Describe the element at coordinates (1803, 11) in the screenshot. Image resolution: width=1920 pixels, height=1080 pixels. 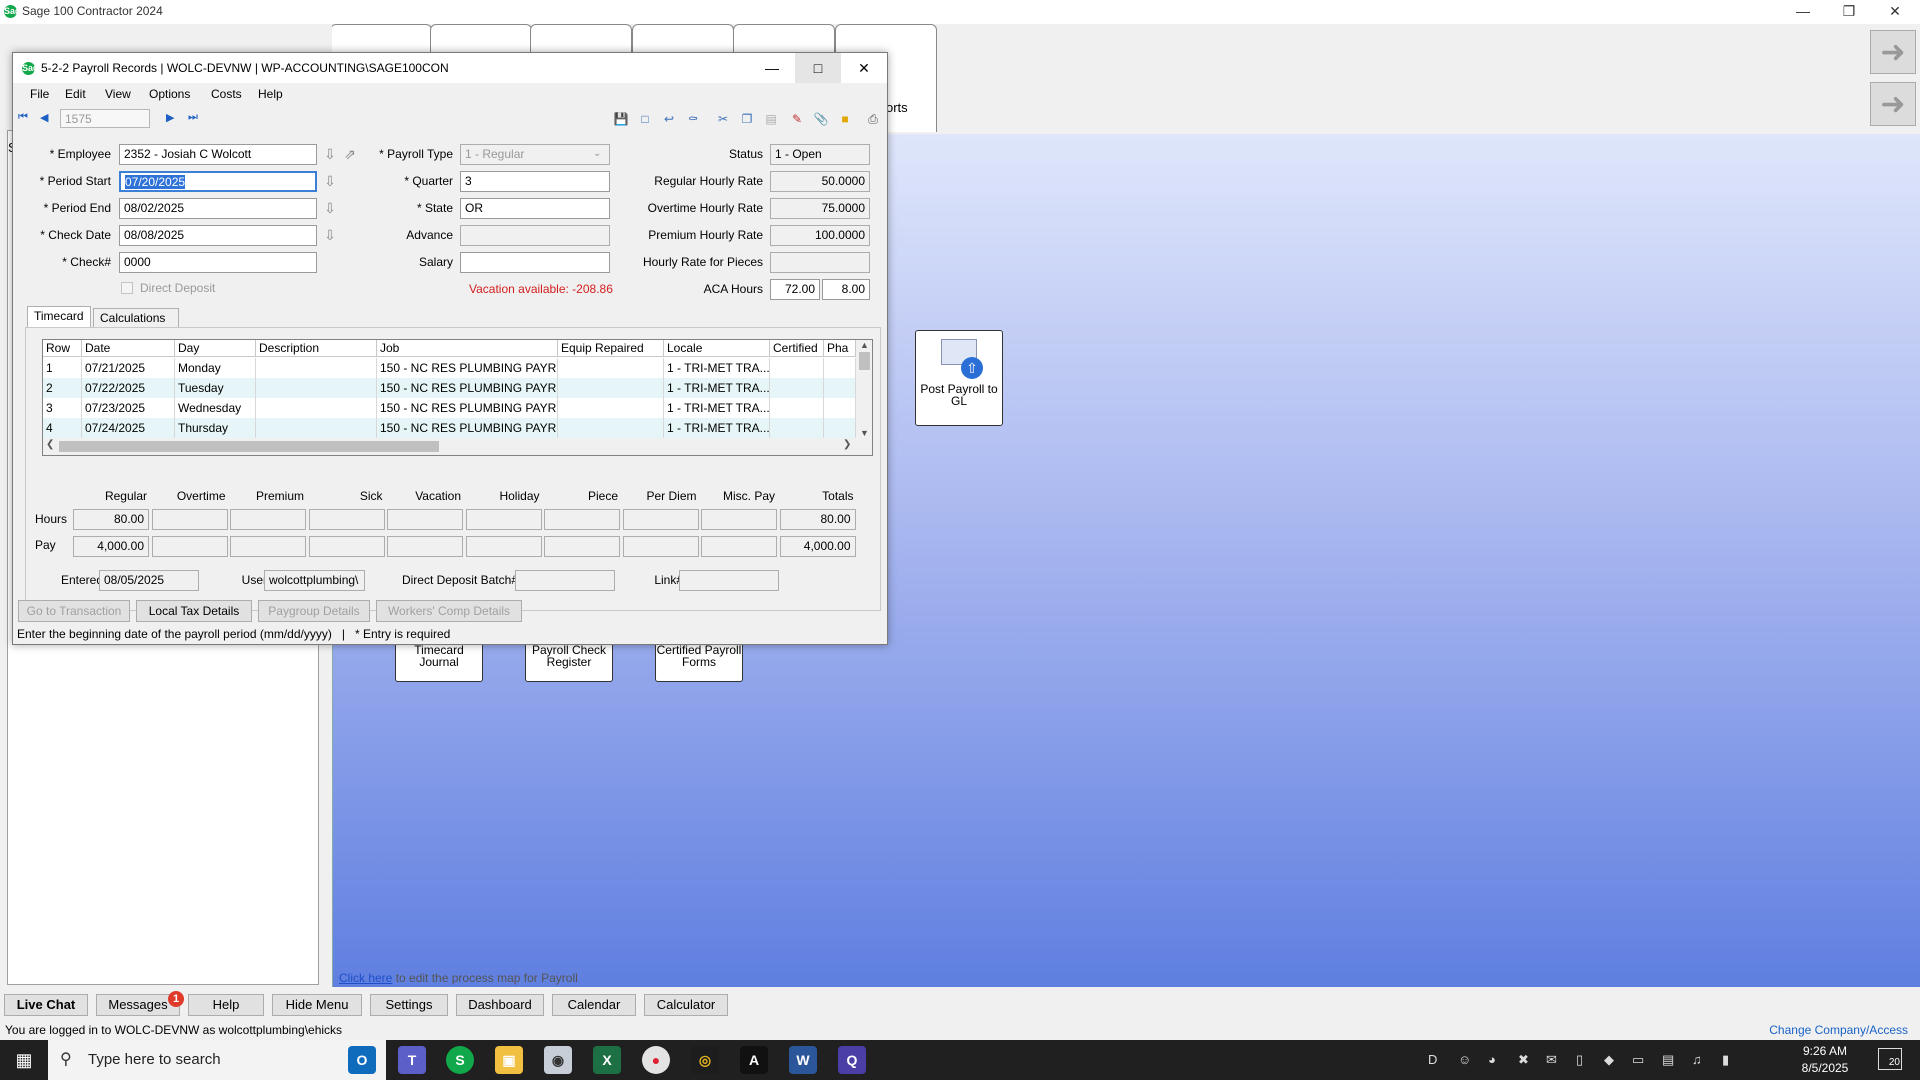
I see `minimize-icon: —` at that location.